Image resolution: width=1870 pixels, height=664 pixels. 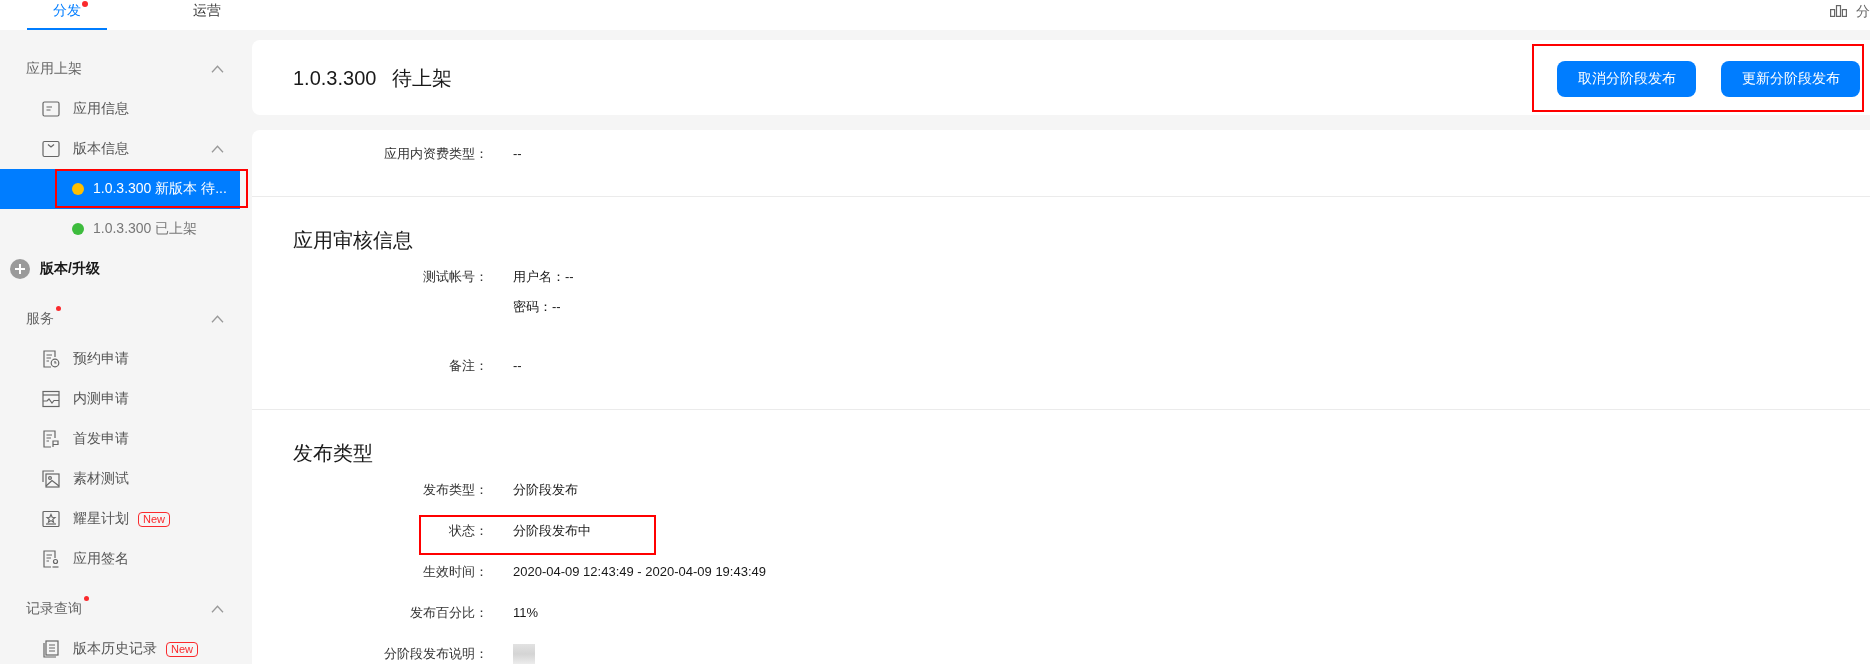 What do you see at coordinates (51, 479) in the screenshot?
I see `image-icon` at bounding box center [51, 479].